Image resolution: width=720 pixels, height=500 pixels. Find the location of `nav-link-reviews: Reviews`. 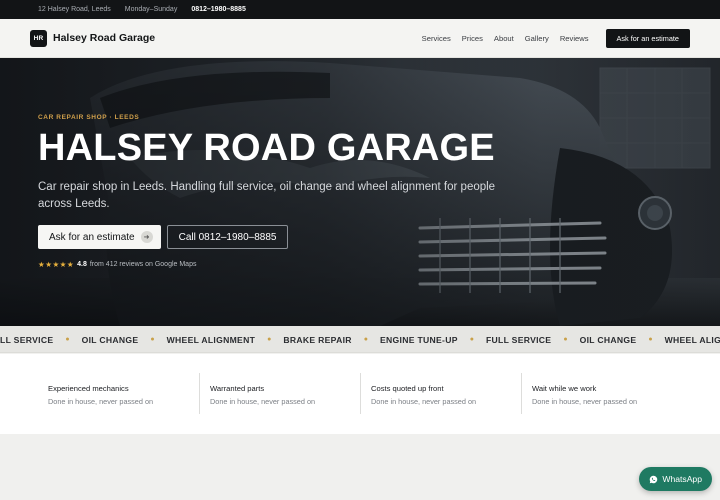

nav-link-reviews: Reviews is located at coordinates (574, 38).